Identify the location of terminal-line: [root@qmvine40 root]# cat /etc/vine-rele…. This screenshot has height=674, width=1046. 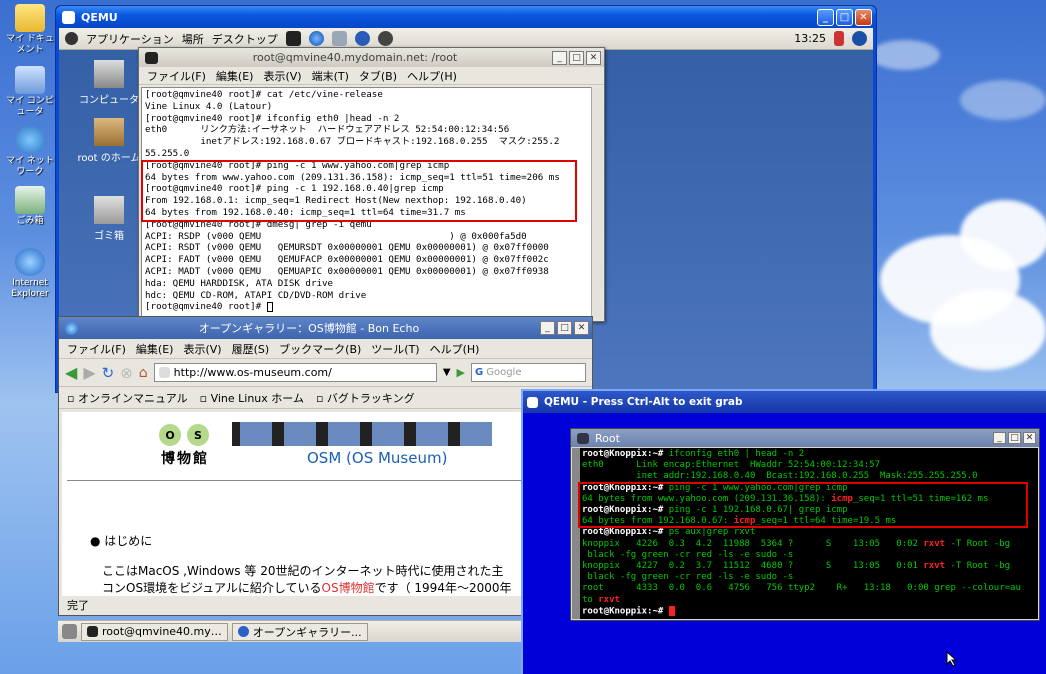
(264, 94).